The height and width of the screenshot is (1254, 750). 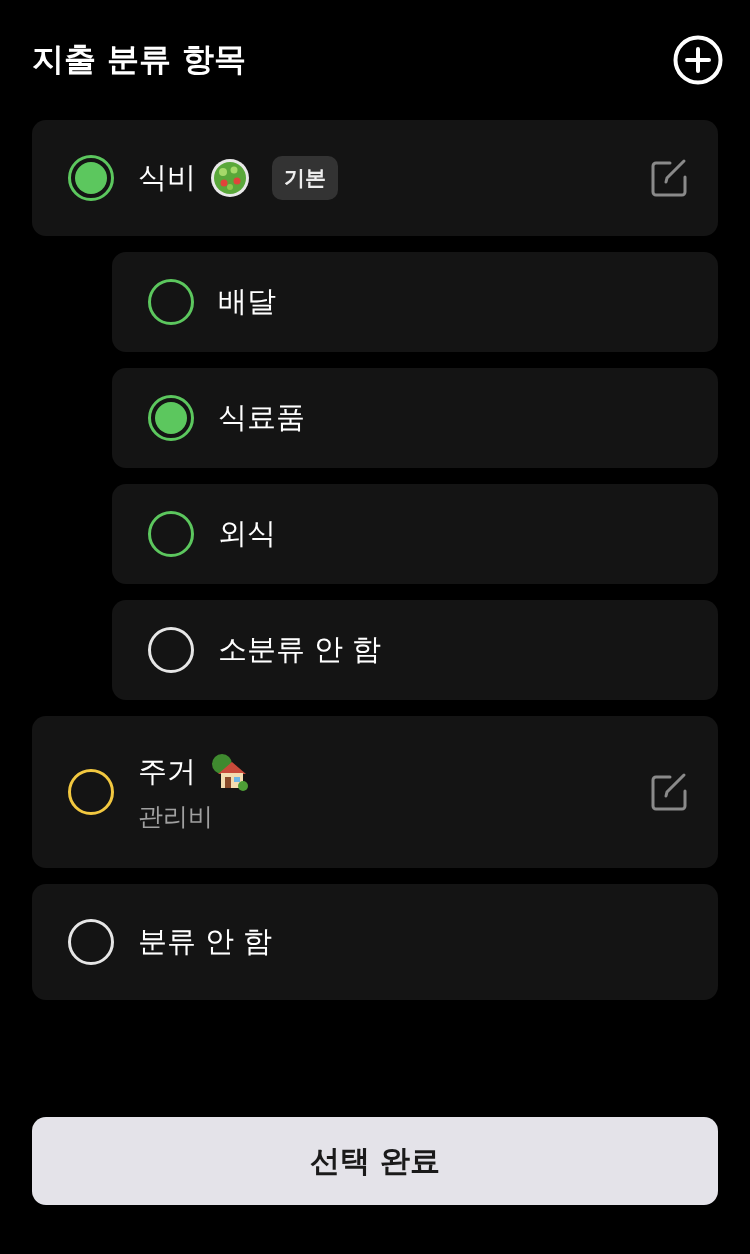 I want to click on default-badge: 기본, so click(x=305, y=178).